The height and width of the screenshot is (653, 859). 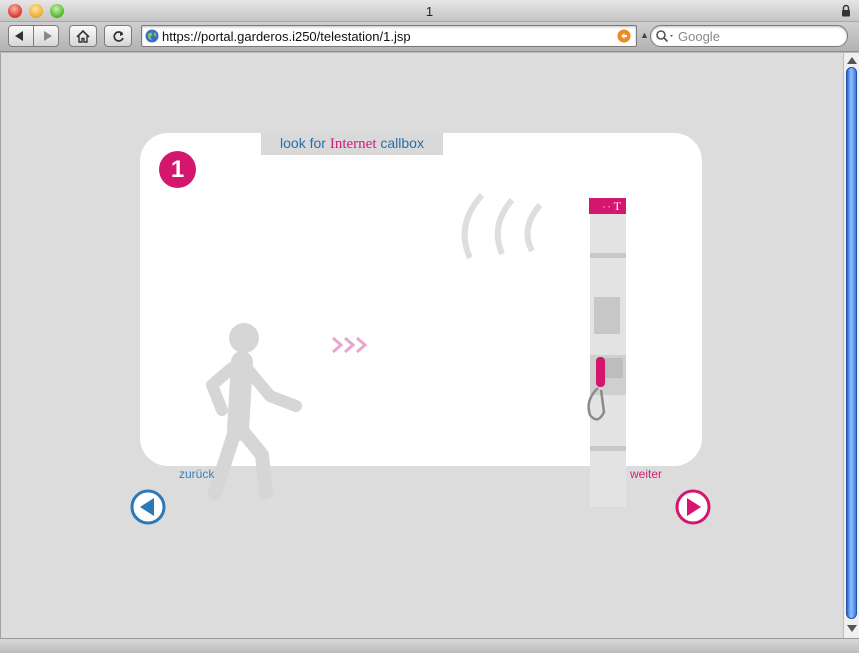 I want to click on telekom-logo: · · T, so click(x=608, y=206).